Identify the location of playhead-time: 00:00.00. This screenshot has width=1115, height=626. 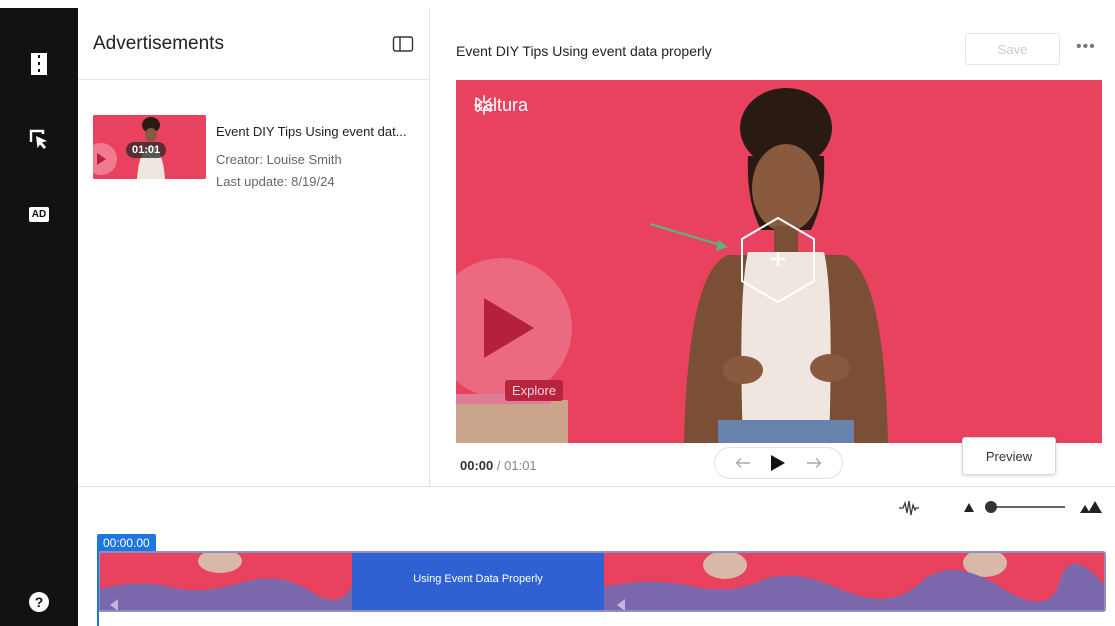
(126, 543).